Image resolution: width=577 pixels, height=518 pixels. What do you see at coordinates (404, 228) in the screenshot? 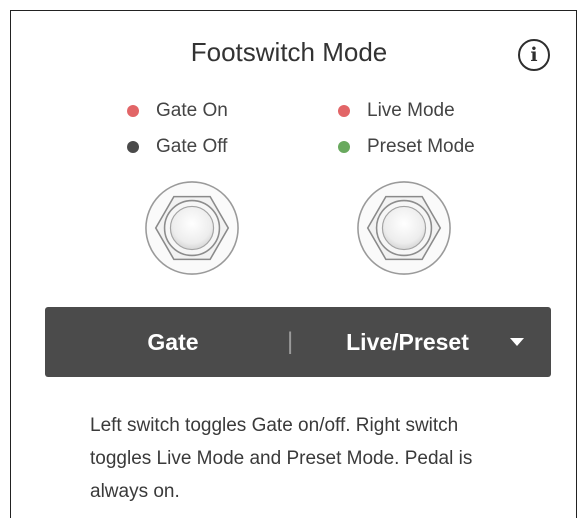
I see `right-footswitch-icon` at bounding box center [404, 228].